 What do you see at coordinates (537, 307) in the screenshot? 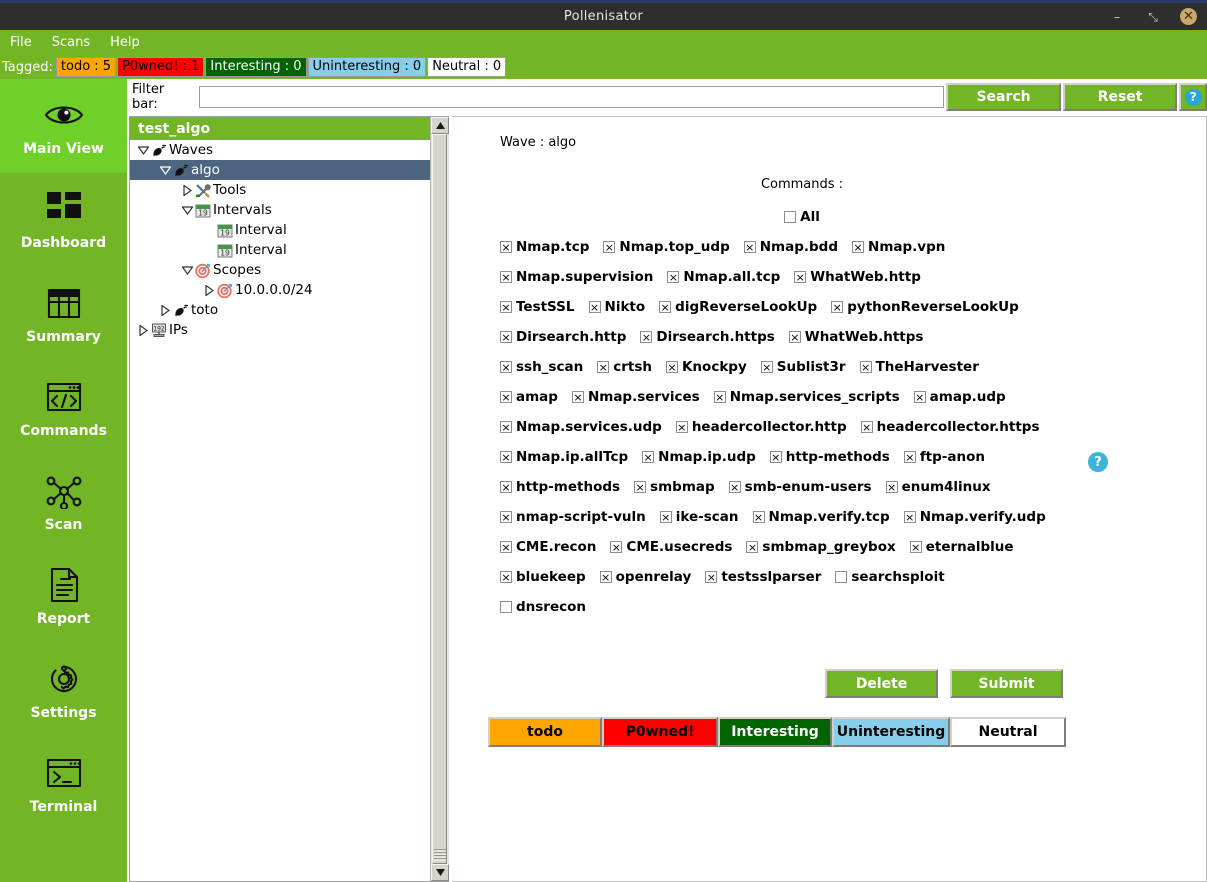
I see `checkbox-testssl: × TestSSL` at bounding box center [537, 307].